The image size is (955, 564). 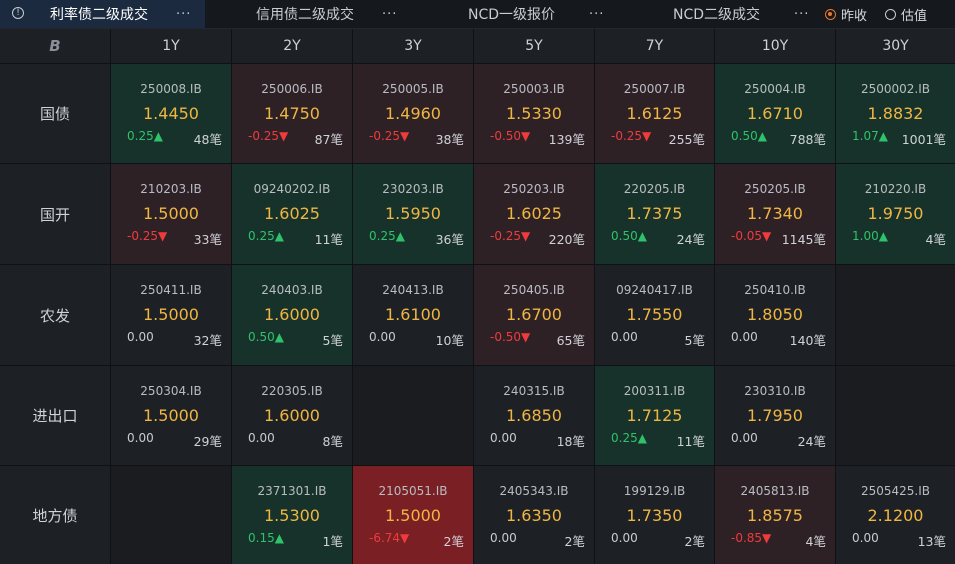 I want to click on tab-rate-bond-secondary: ! 利率债二级成交 ···, so click(x=102, y=14).